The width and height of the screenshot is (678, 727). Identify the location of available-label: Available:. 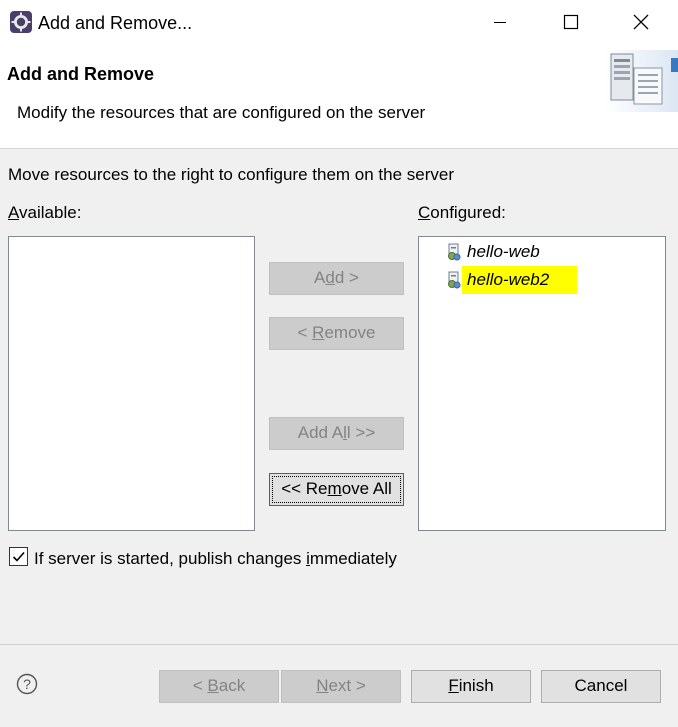
(45, 212).